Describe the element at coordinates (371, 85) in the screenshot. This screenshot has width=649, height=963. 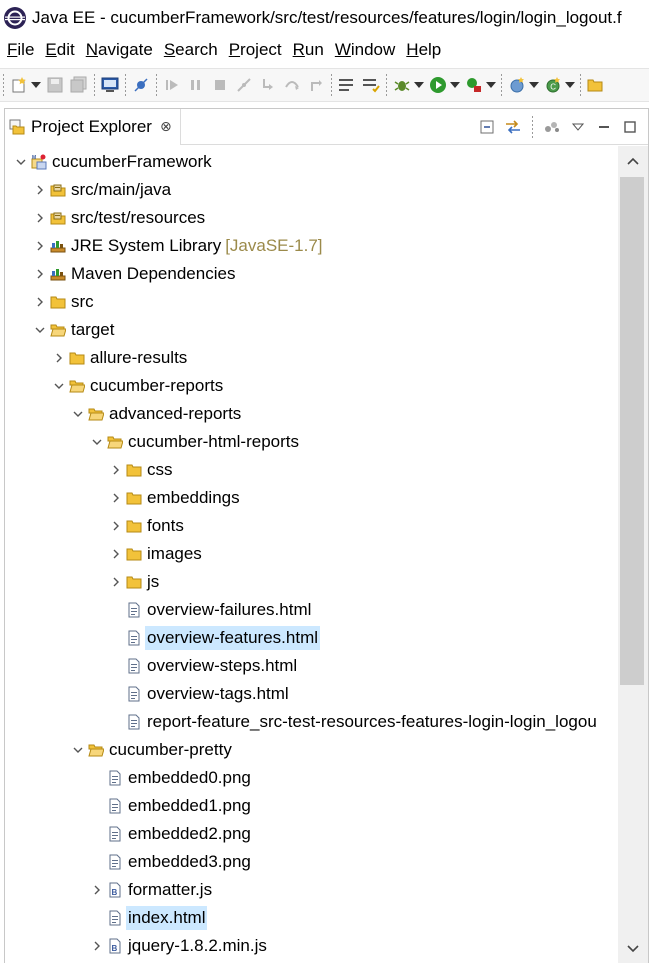
I see `tasks-icon` at that location.